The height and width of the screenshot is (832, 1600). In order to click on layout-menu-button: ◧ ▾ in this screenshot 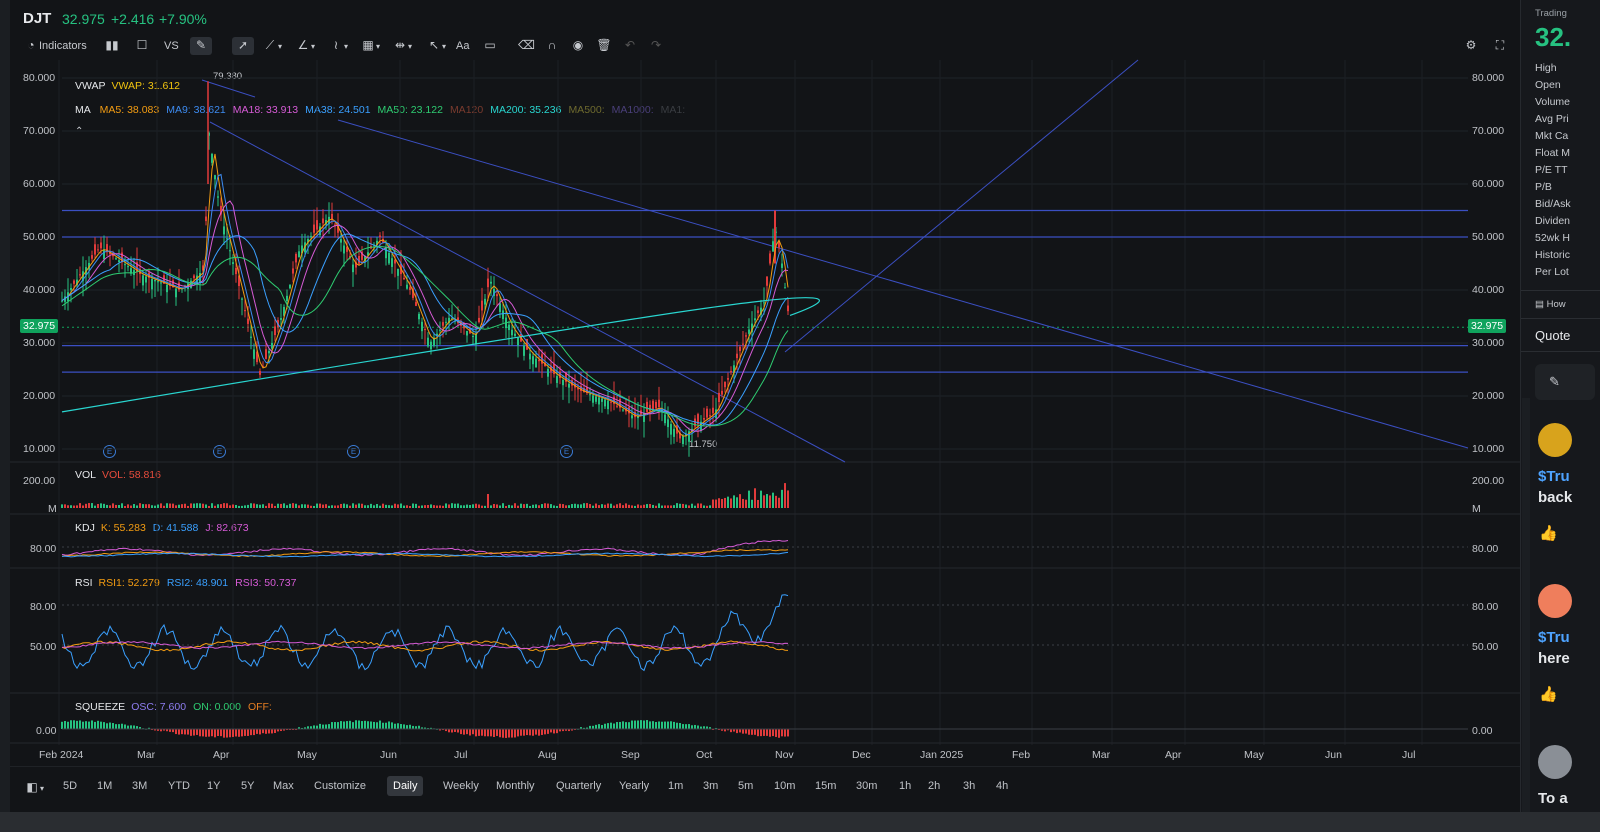, I will do `click(34, 787)`.